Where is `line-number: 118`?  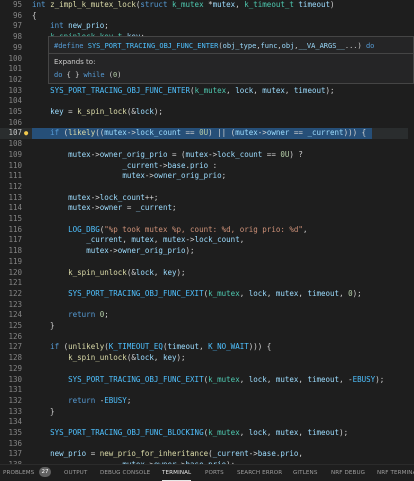 line-number: 118 is located at coordinates (15, 251).